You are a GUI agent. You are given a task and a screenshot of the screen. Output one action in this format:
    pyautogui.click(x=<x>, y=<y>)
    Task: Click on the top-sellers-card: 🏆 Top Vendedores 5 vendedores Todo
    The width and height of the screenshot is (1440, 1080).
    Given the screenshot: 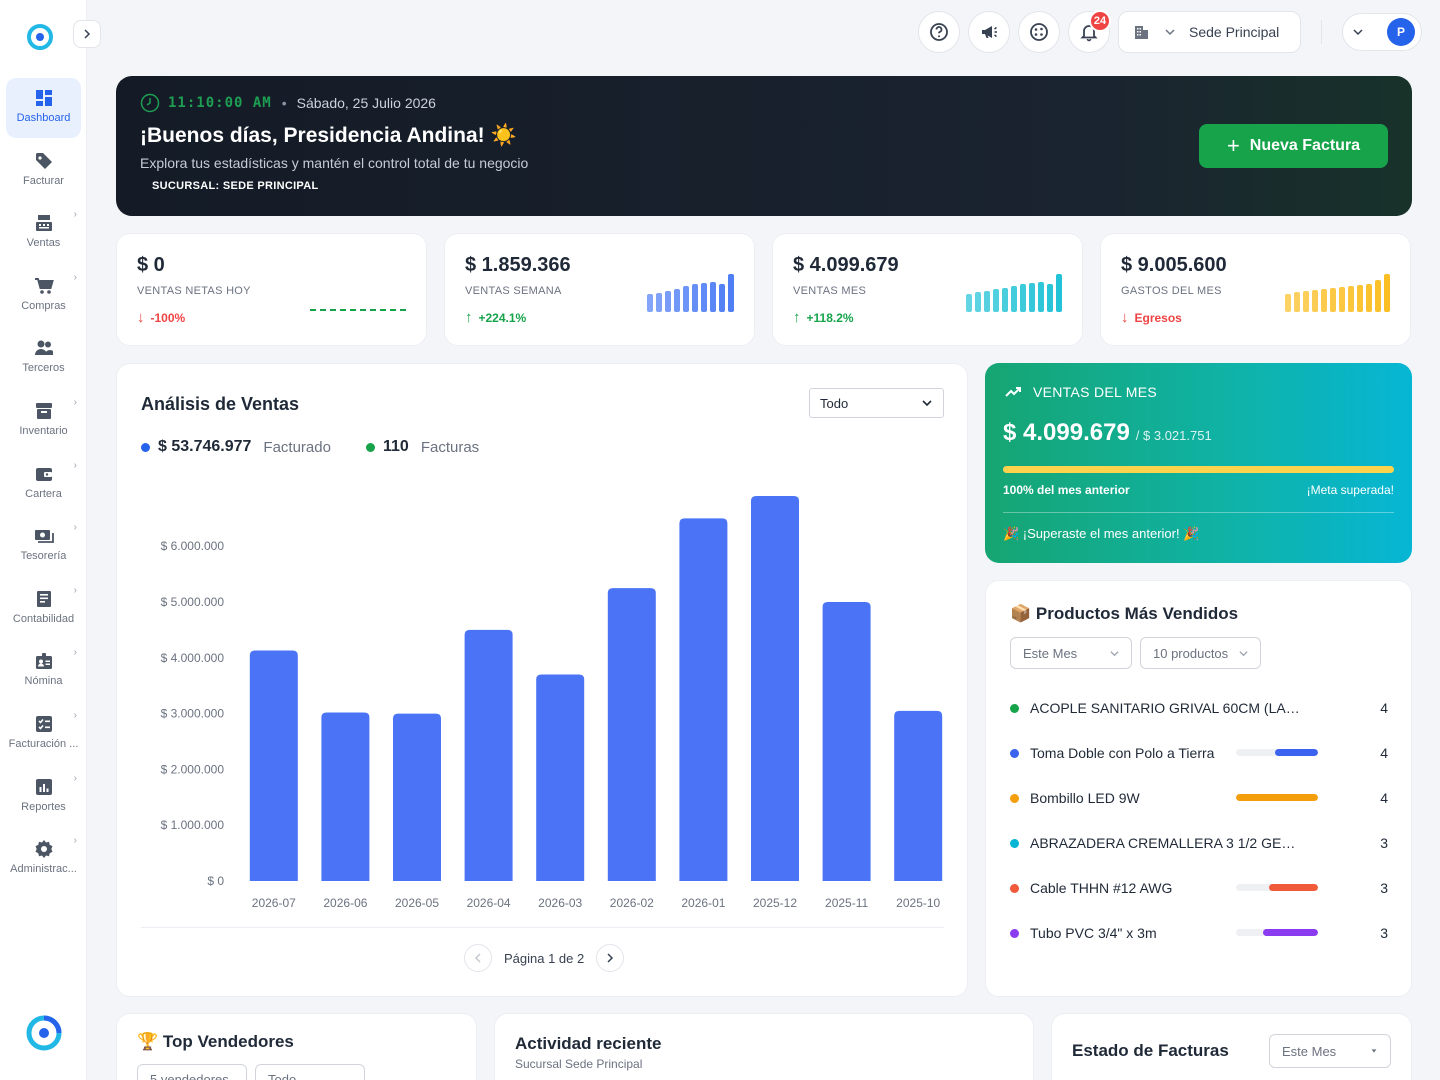 What is the action you would take?
    pyautogui.click(x=296, y=1046)
    